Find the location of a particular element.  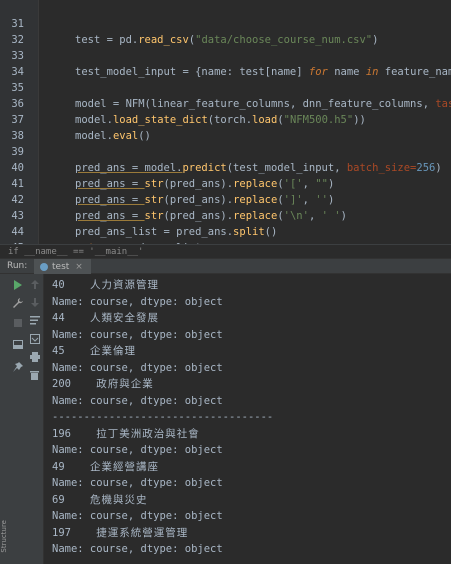

structure-side-tab: Structure is located at coordinates (4, 540).